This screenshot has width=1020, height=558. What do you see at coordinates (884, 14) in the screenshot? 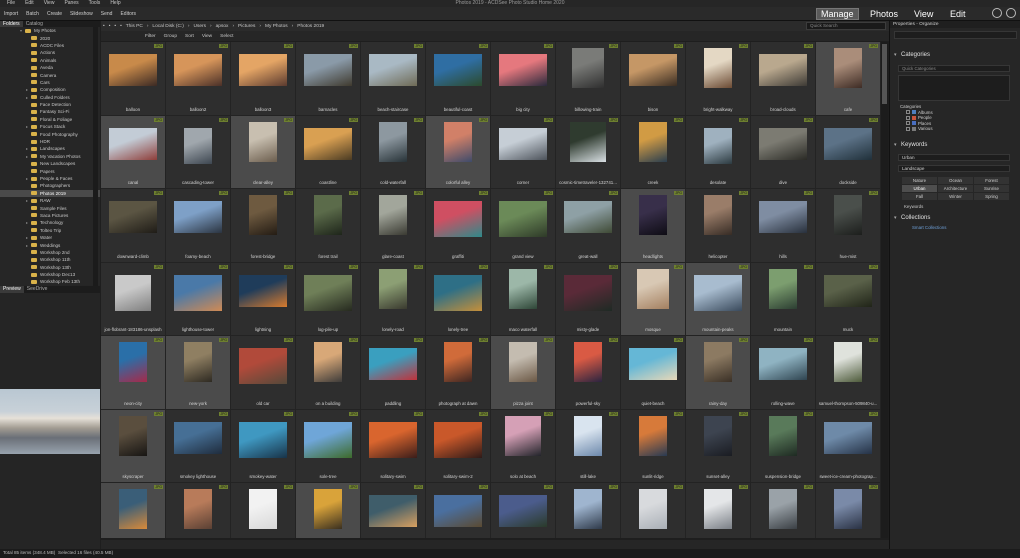
I see `mode-photos: Photos` at bounding box center [884, 14].